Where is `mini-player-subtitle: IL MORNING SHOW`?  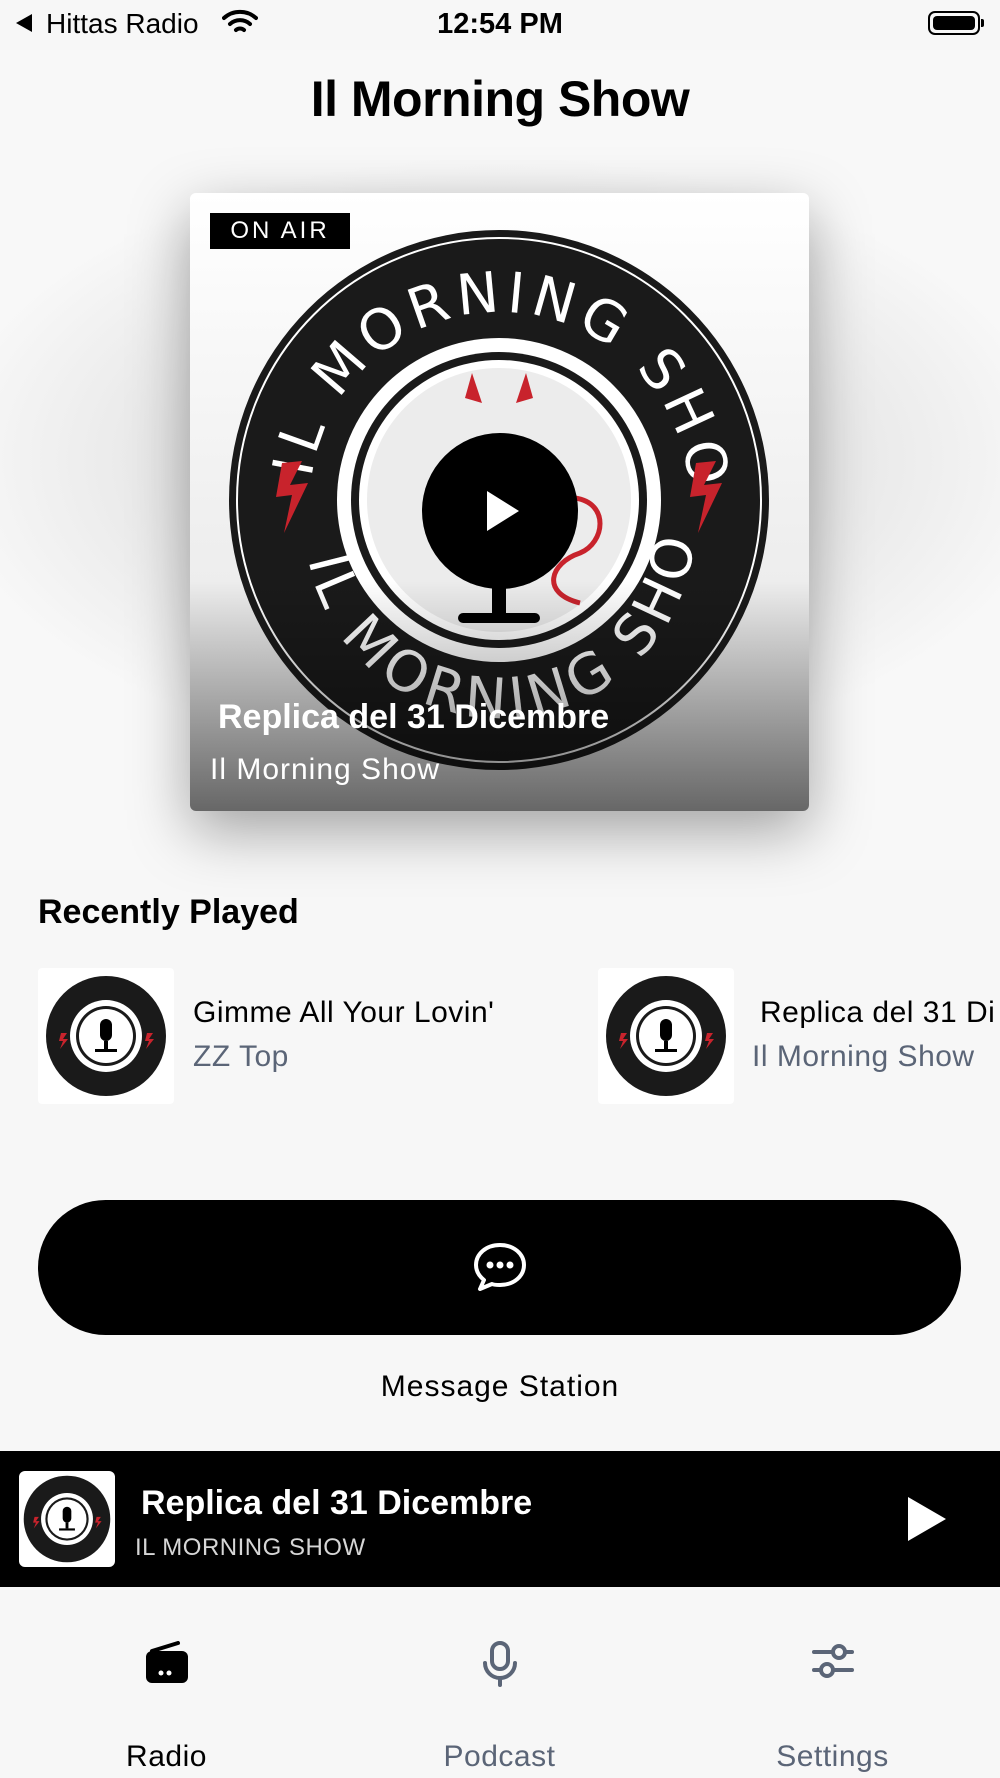 mini-player-subtitle: IL MORNING SHOW is located at coordinates (250, 1547).